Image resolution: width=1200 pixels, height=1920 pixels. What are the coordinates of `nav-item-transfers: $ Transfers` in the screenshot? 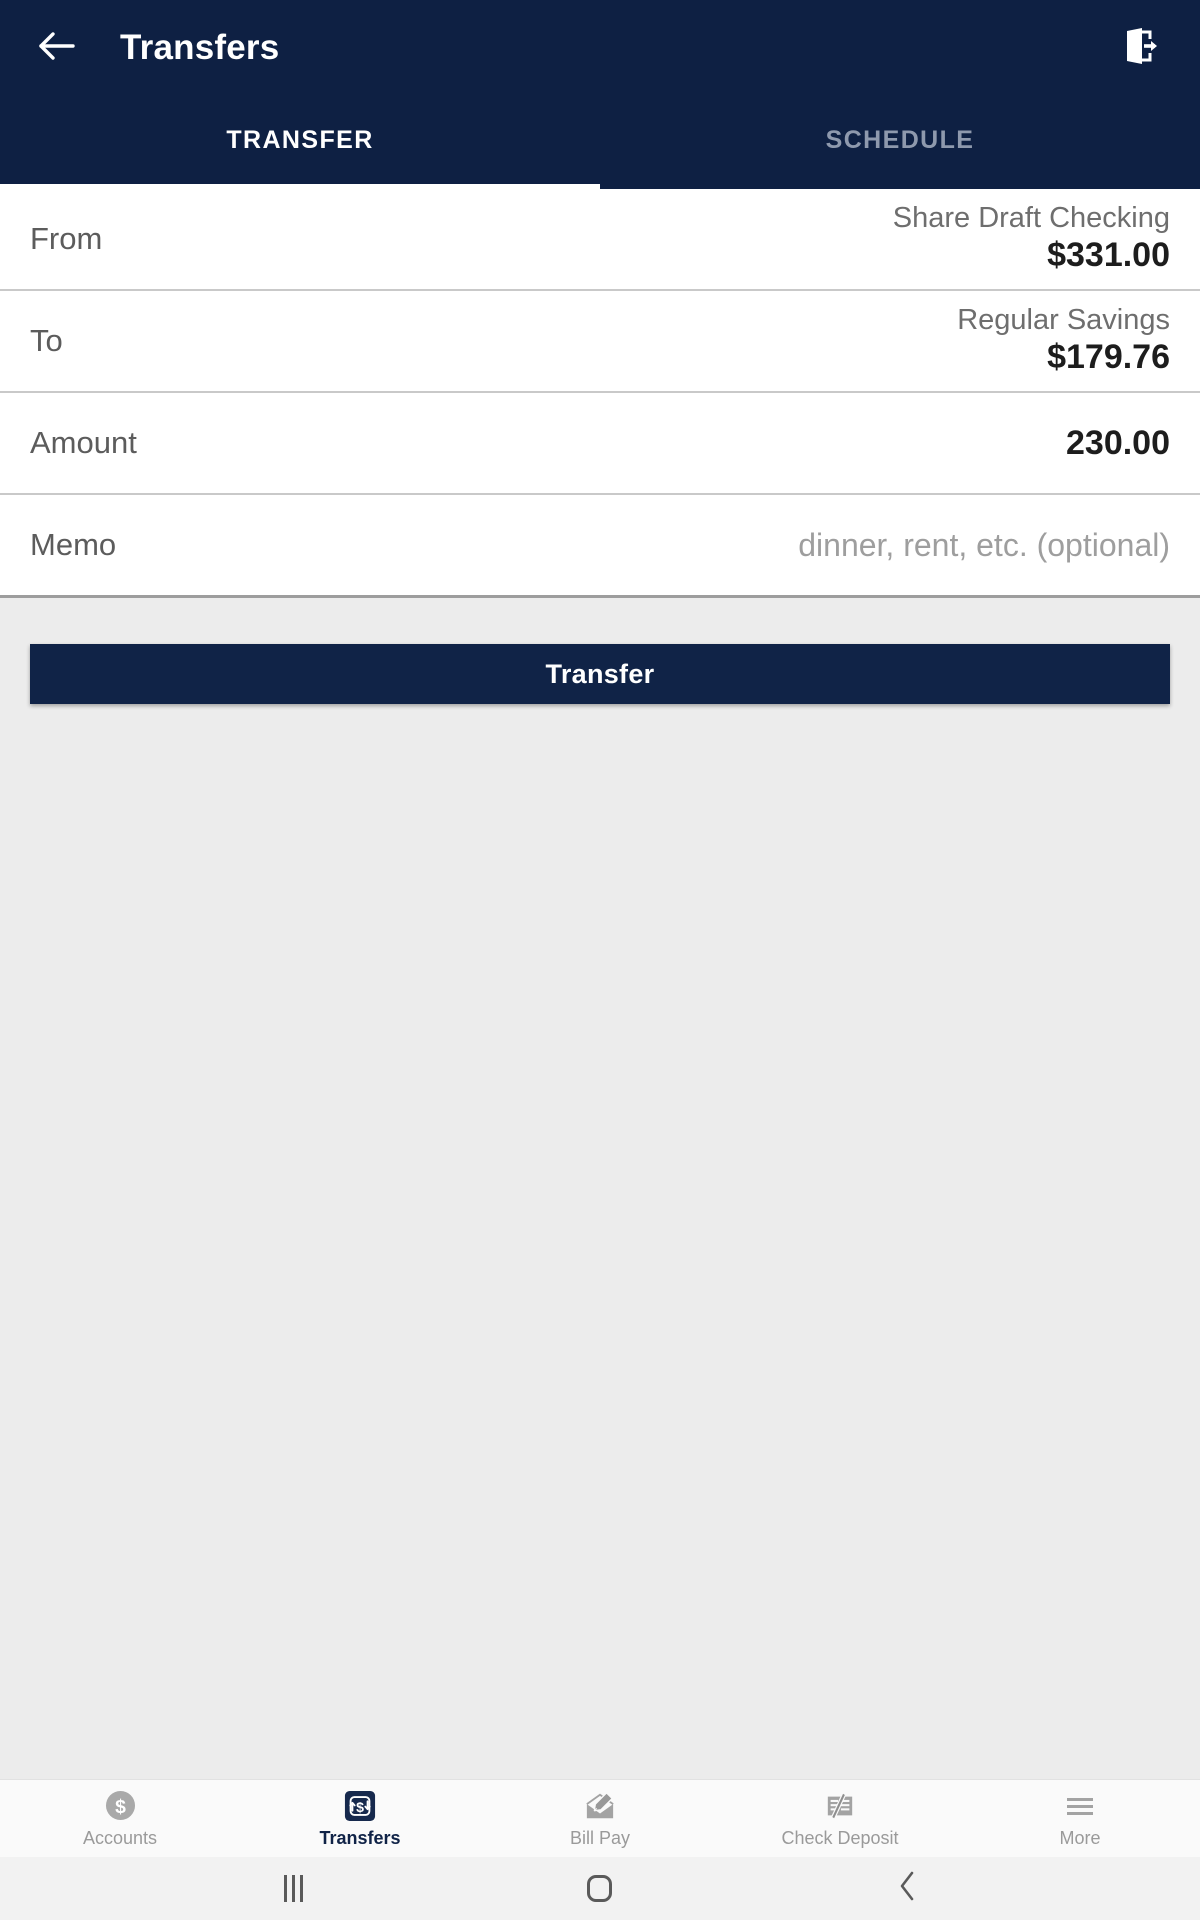 It's located at (360, 1819).